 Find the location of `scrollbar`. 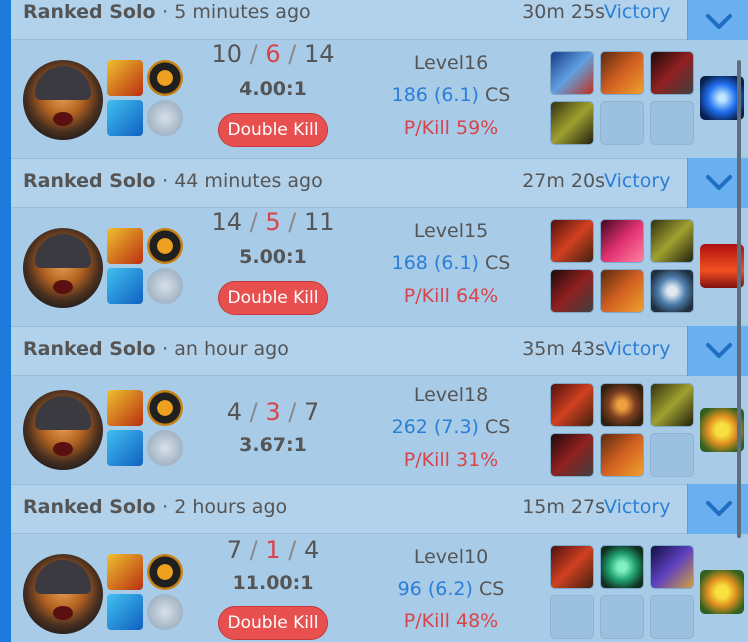

scrollbar is located at coordinates (739, 299).